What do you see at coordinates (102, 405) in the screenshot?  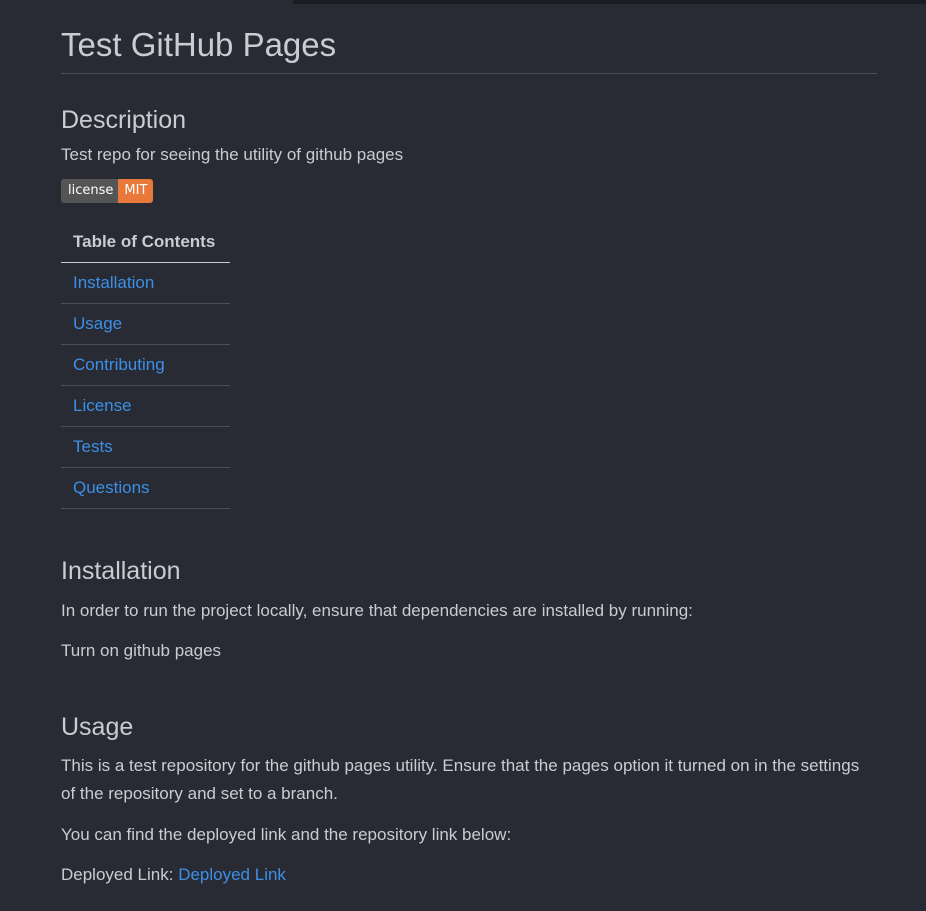 I see `toc-link-license: License` at bounding box center [102, 405].